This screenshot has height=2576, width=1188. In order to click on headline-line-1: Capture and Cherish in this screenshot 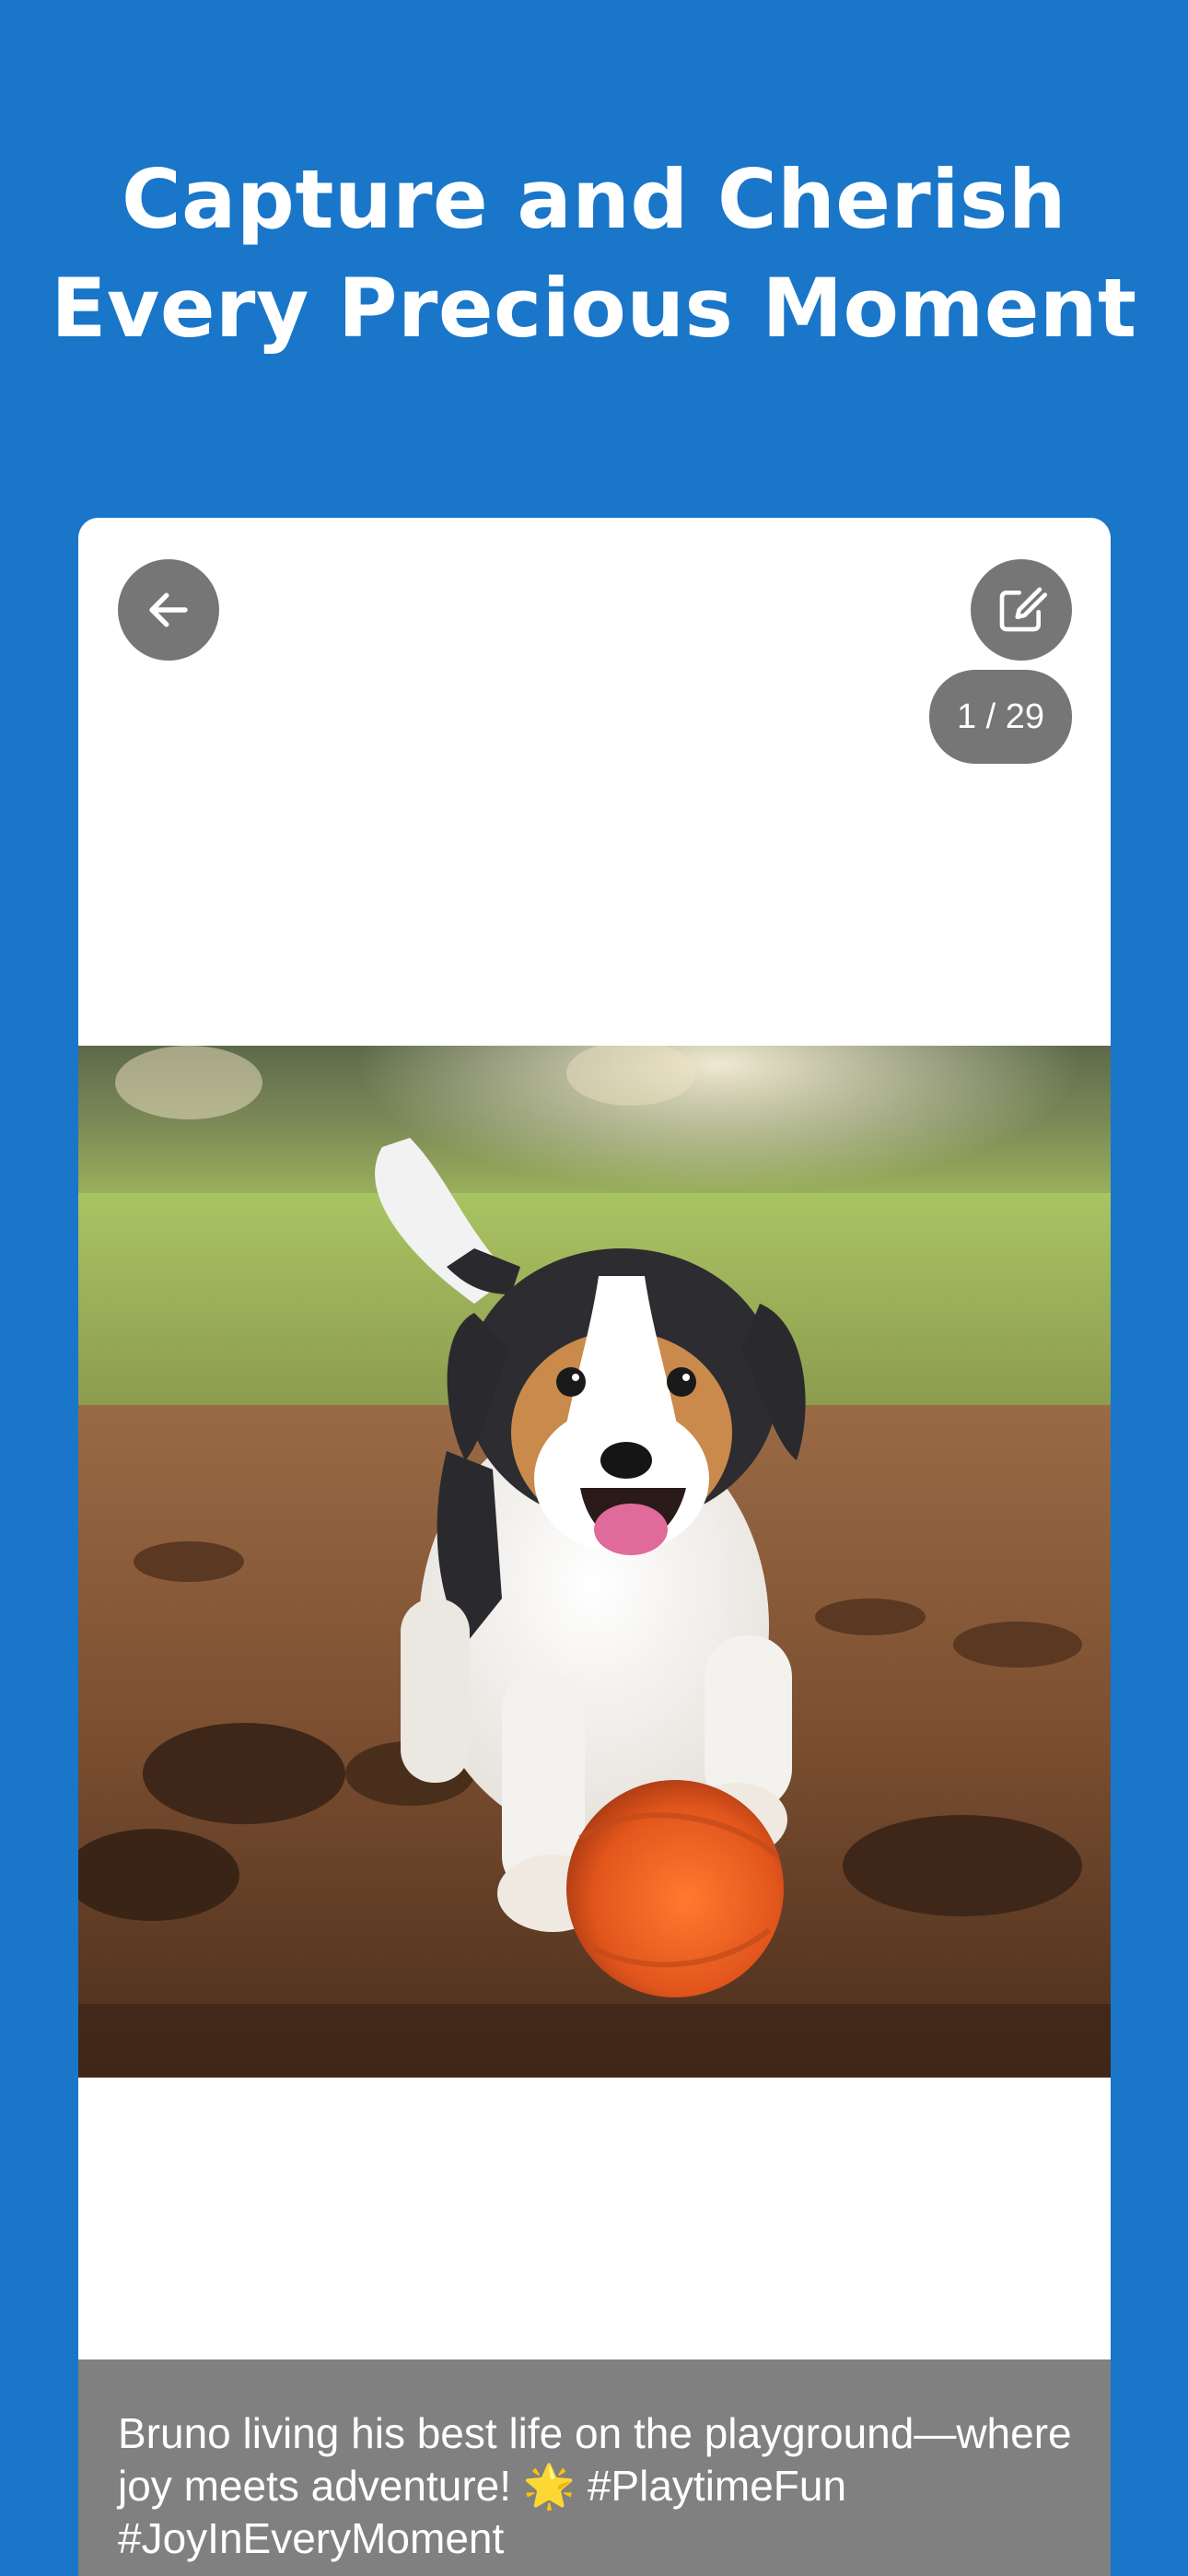, I will do `click(594, 199)`.